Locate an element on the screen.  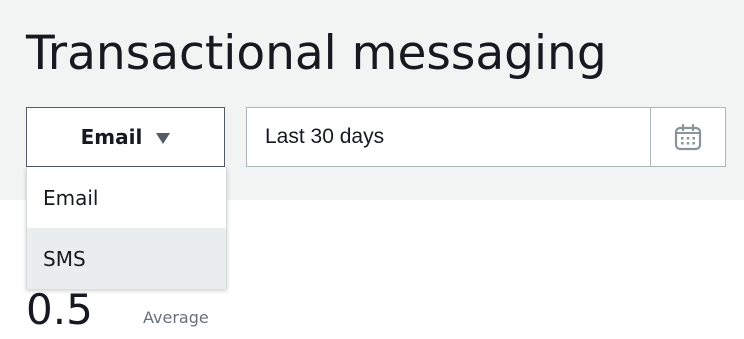
date-range-field is located at coordinates (486, 137).